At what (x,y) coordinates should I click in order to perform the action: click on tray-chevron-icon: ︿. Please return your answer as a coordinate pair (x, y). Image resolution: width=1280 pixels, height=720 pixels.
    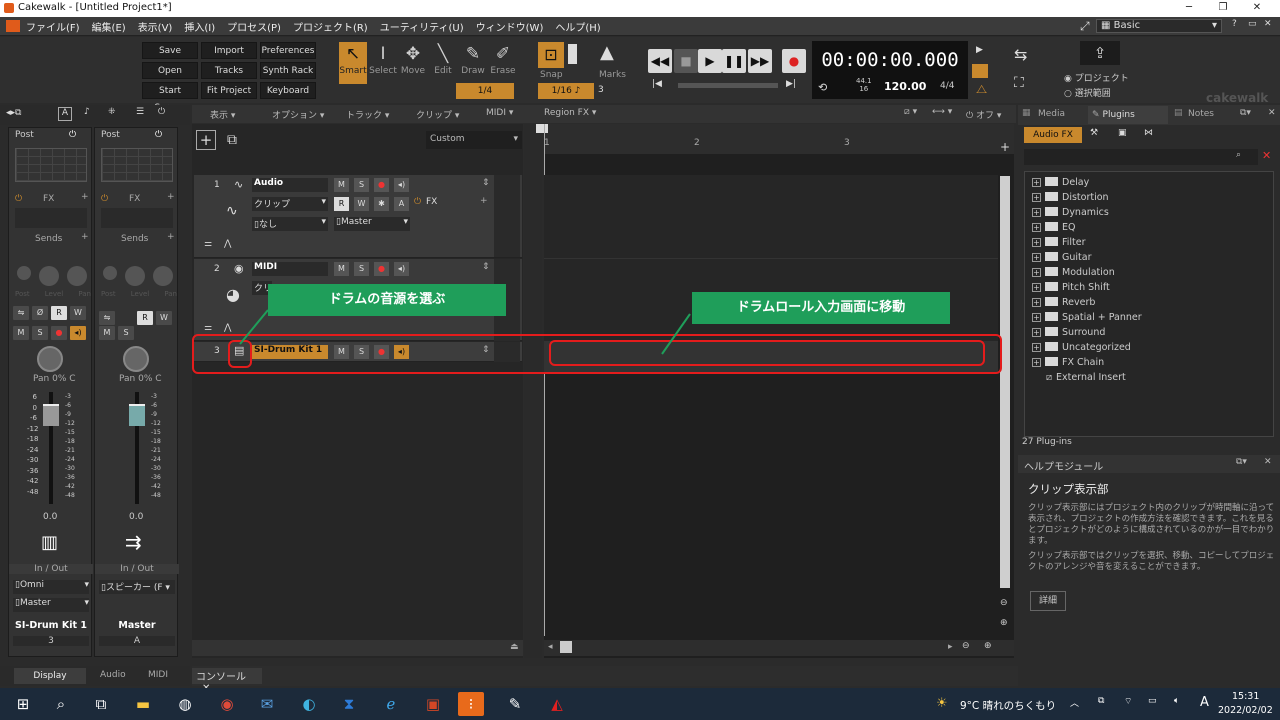
    Looking at the image, I should click on (1074, 702).